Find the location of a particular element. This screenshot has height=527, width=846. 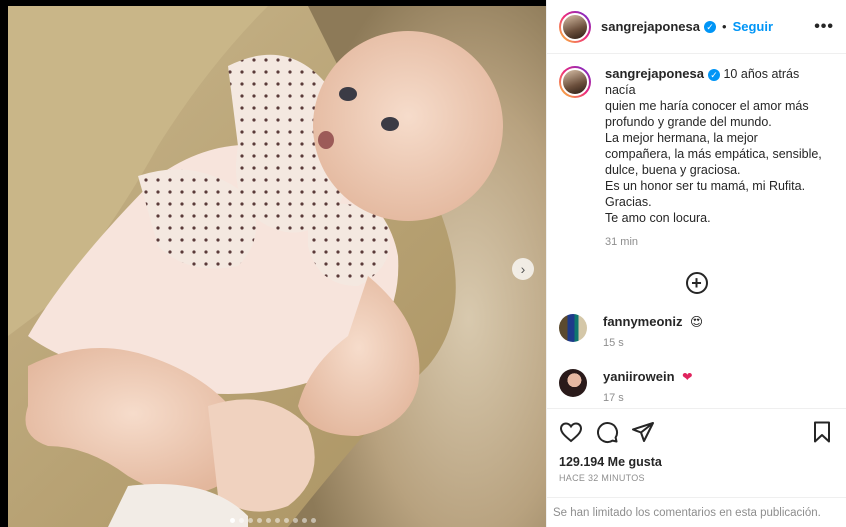

comment-text: ❤ is located at coordinates (687, 377).